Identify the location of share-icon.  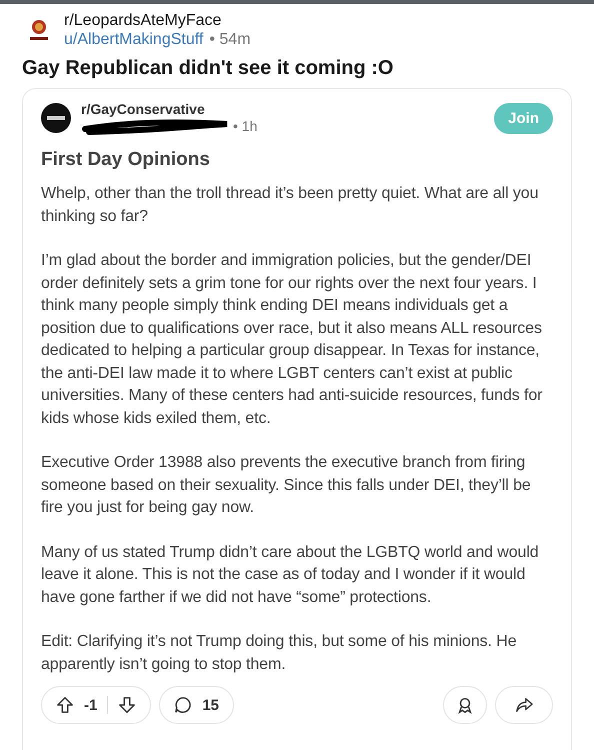
(524, 705).